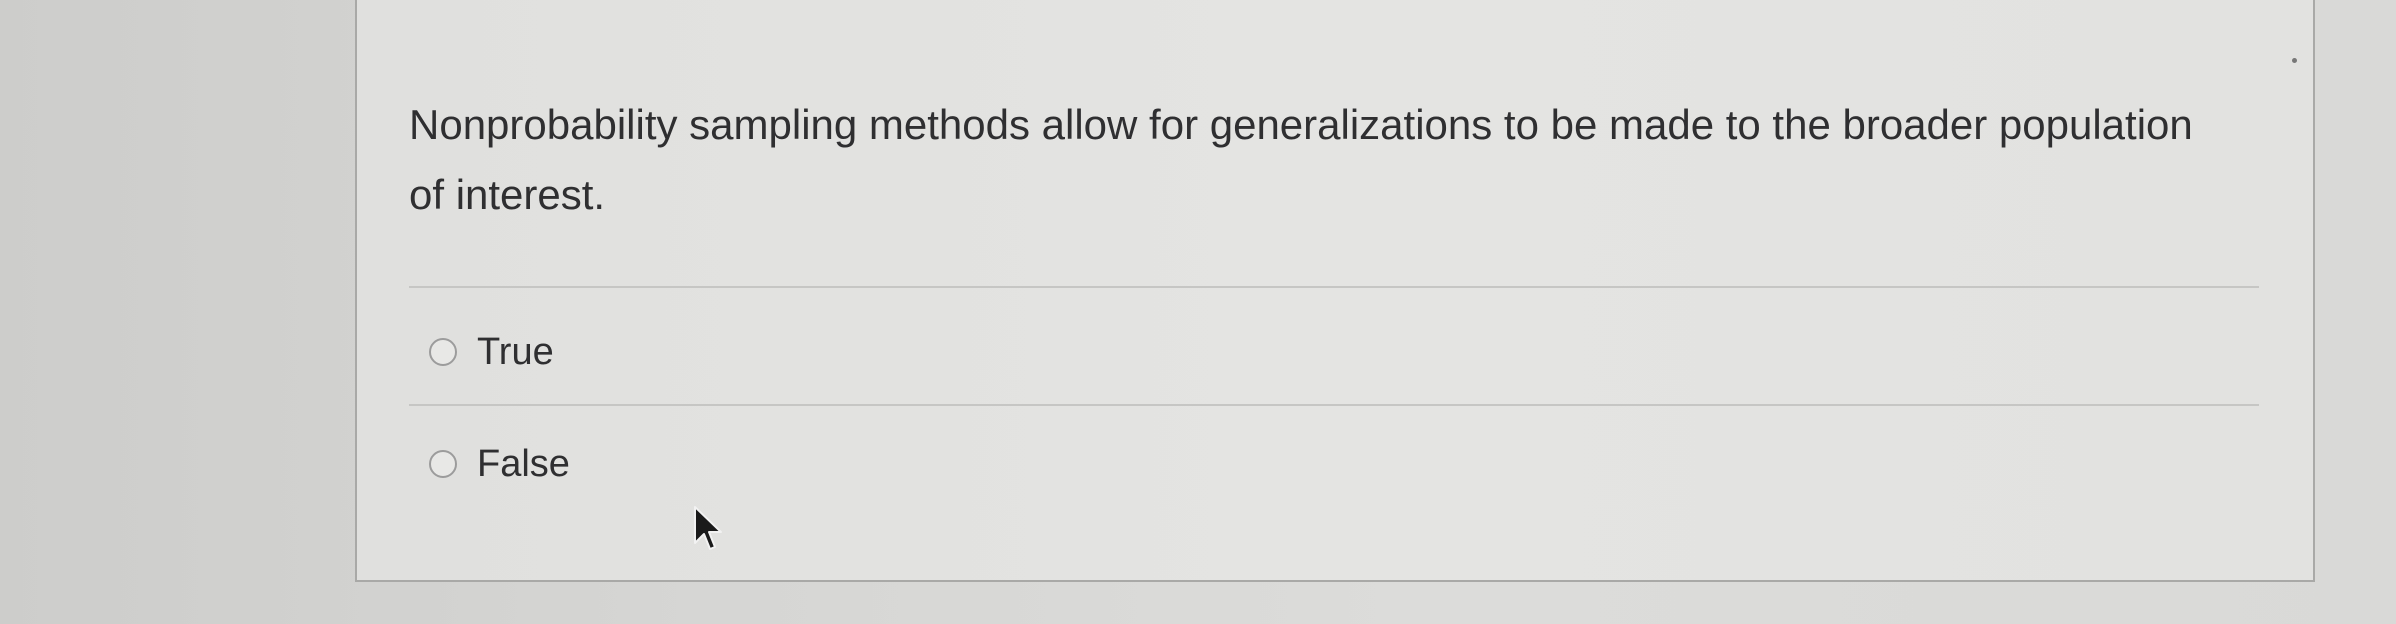 The width and height of the screenshot is (2396, 624). What do you see at coordinates (708, 528) in the screenshot?
I see `mouse-pointer-icon` at bounding box center [708, 528].